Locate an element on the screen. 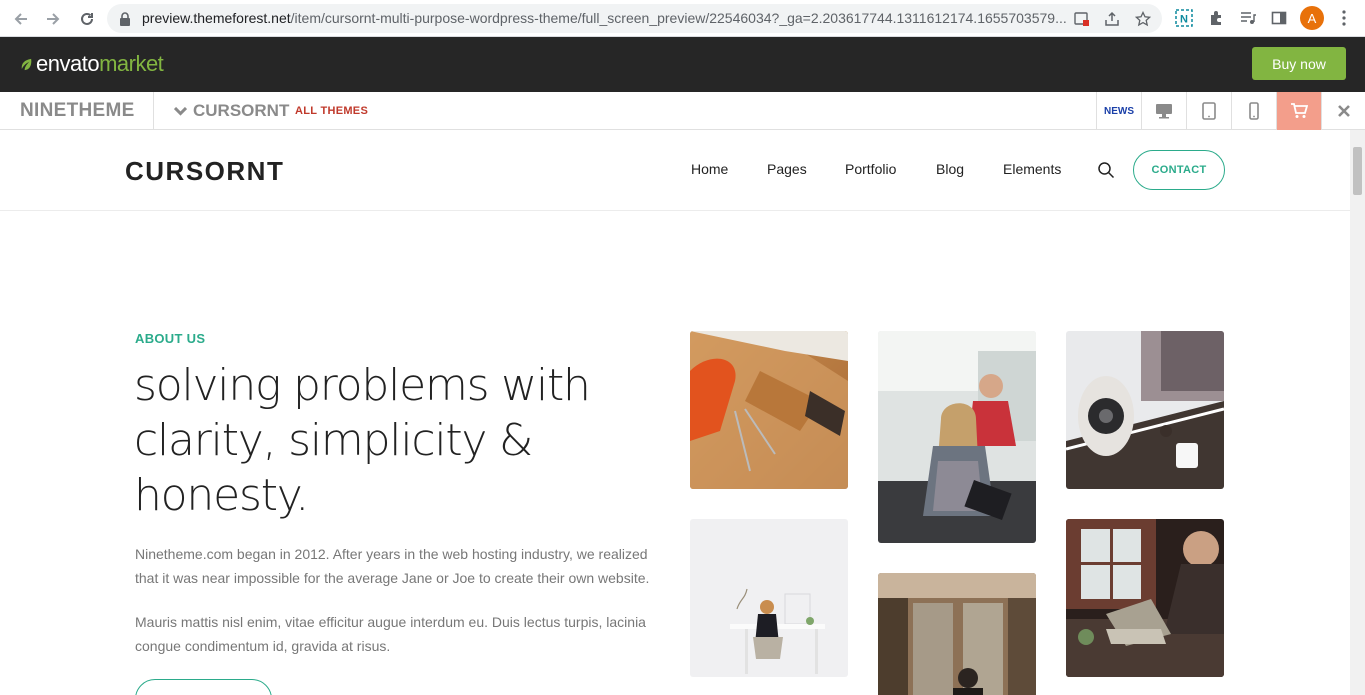 The height and width of the screenshot is (695, 1365). read-more-button is located at coordinates (203, 687).